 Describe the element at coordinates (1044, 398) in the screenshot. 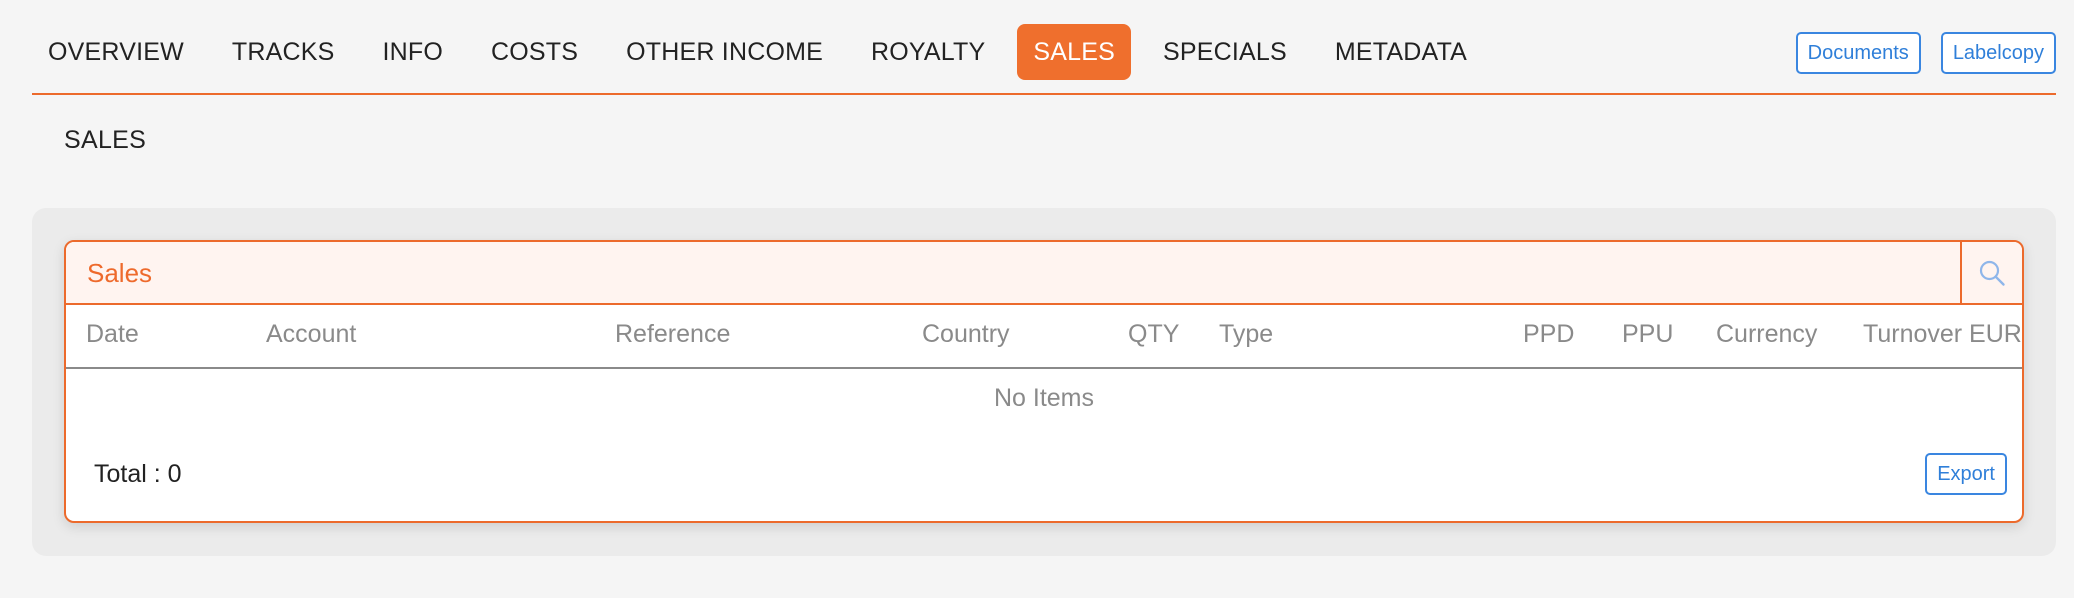

I see `empty-state-text: No Items` at that location.